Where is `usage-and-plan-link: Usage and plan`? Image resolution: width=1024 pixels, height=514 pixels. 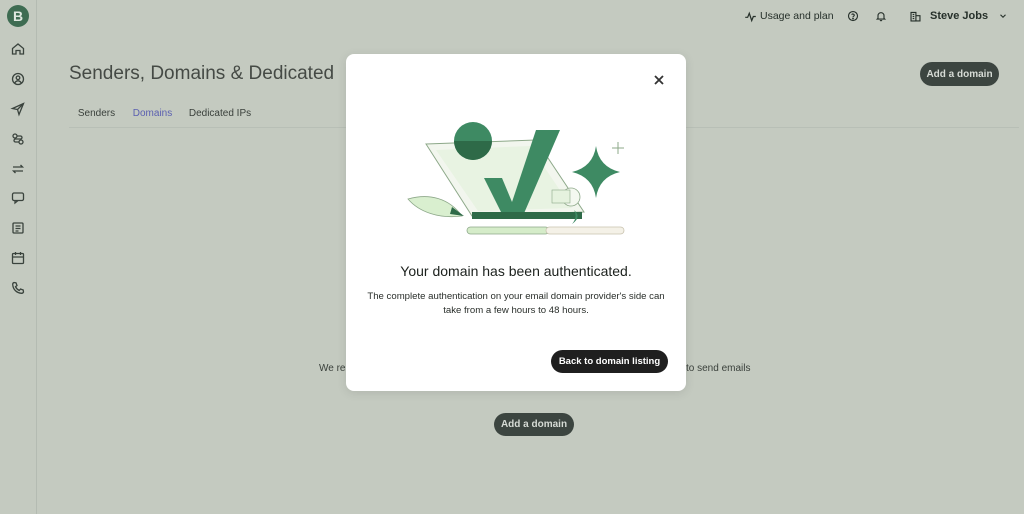
usage-and-plan-link: Usage and plan is located at coordinates (789, 16).